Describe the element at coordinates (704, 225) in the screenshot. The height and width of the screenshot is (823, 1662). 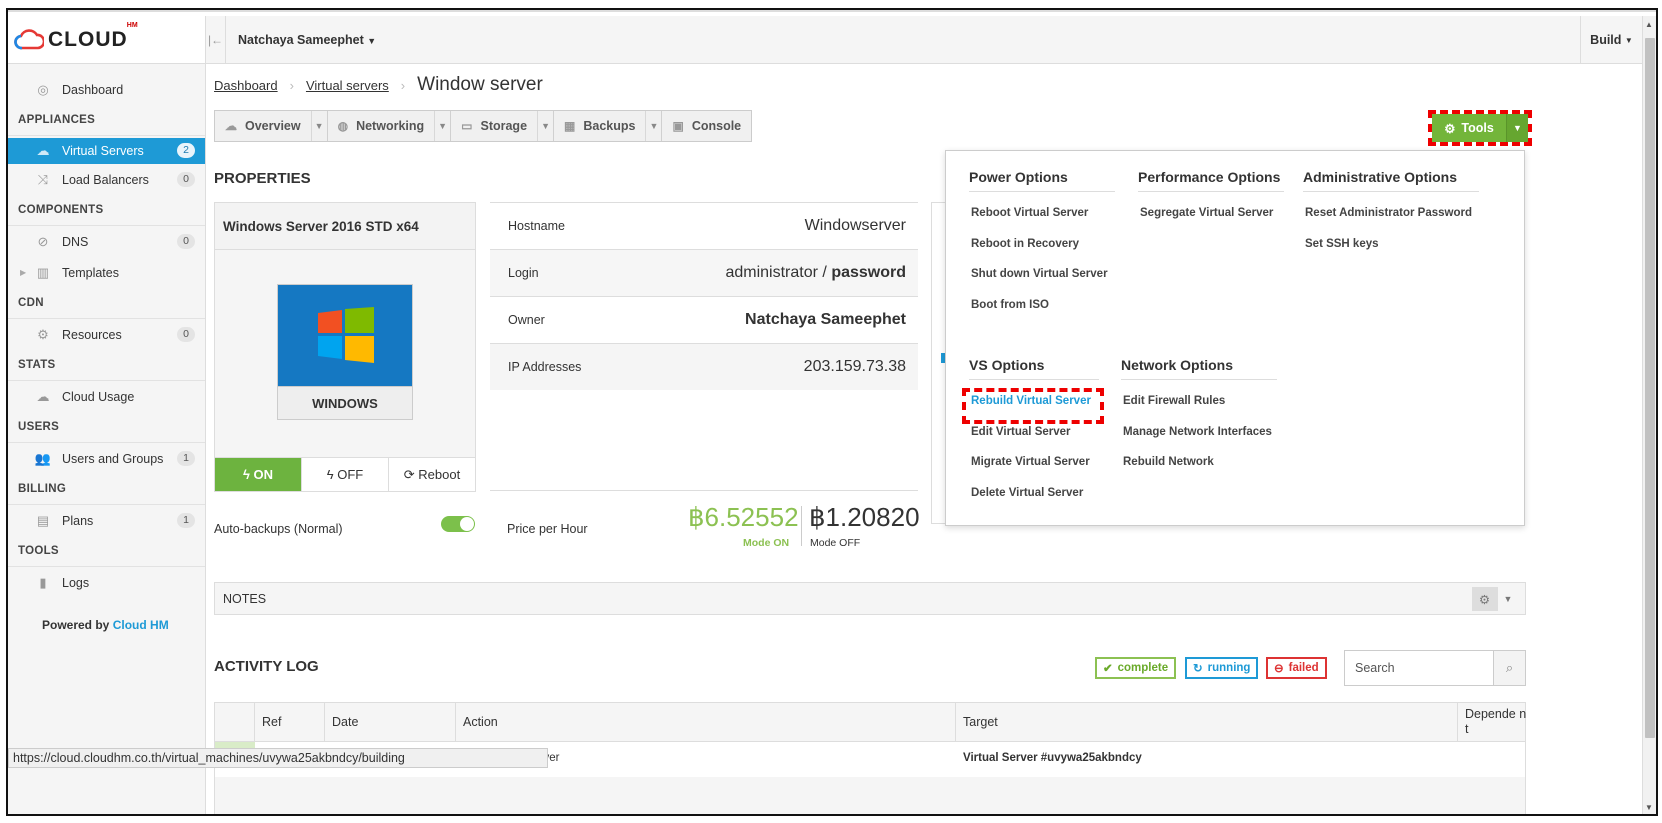
I see `hostname-row: Hostname Windowserver` at that location.